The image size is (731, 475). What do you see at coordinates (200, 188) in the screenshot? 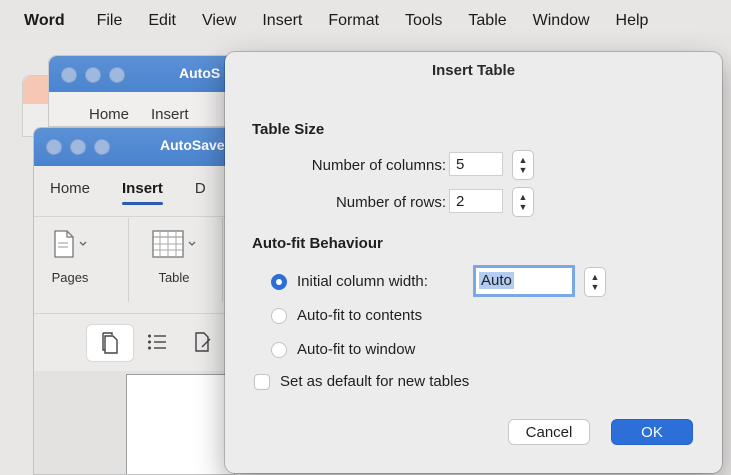
I see `tab-design: D` at bounding box center [200, 188].